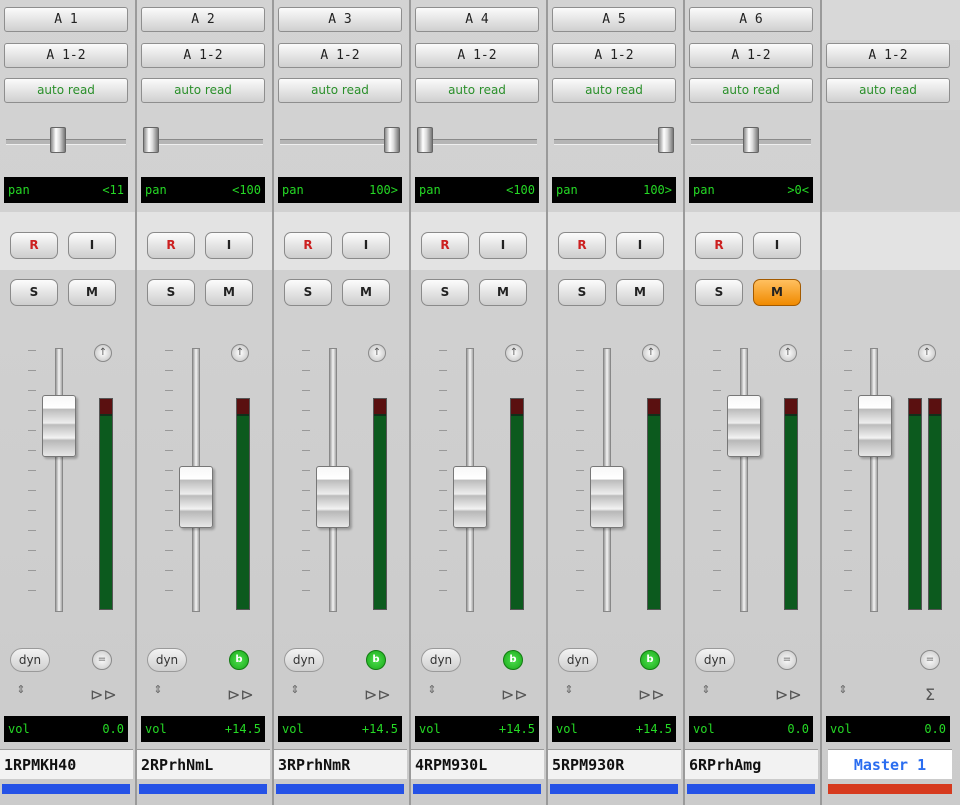 This screenshot has width=960, height=805. Describe the element at coordinates (751, 19) in the screenshot. I see `output-selector: A 6` at that location.